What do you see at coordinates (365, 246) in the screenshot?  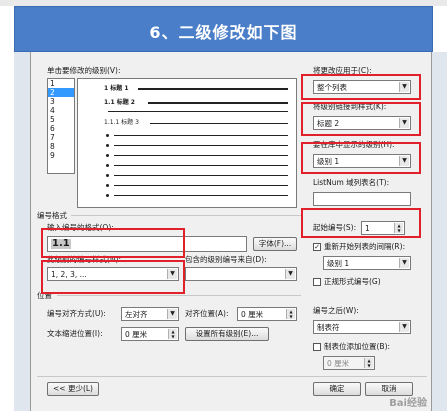 I see `restart-label: 重新开始列表的间隔(R):` at bounding box center [365, 246].